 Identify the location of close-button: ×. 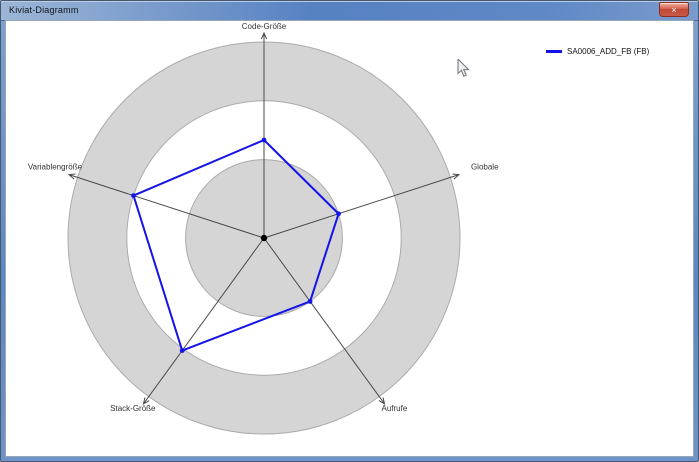
(674, 9).